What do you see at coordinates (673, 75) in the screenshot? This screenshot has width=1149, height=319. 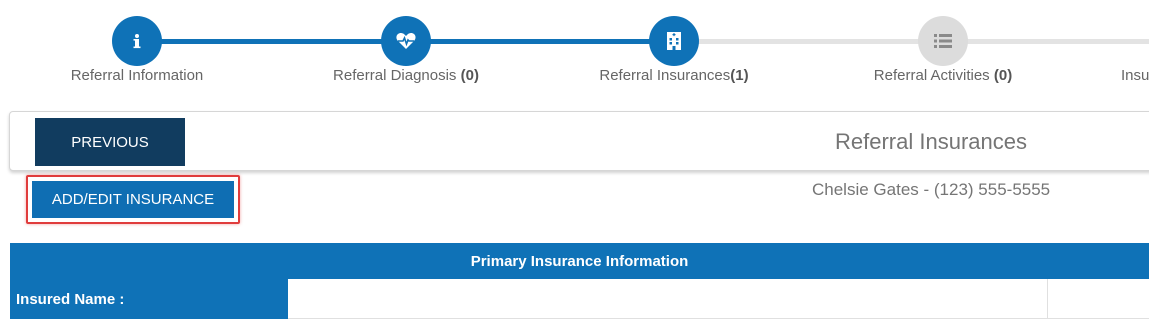 I see `step-label-referral-insurances: Referral Insurances(1)` at bounding box center [673, 75].